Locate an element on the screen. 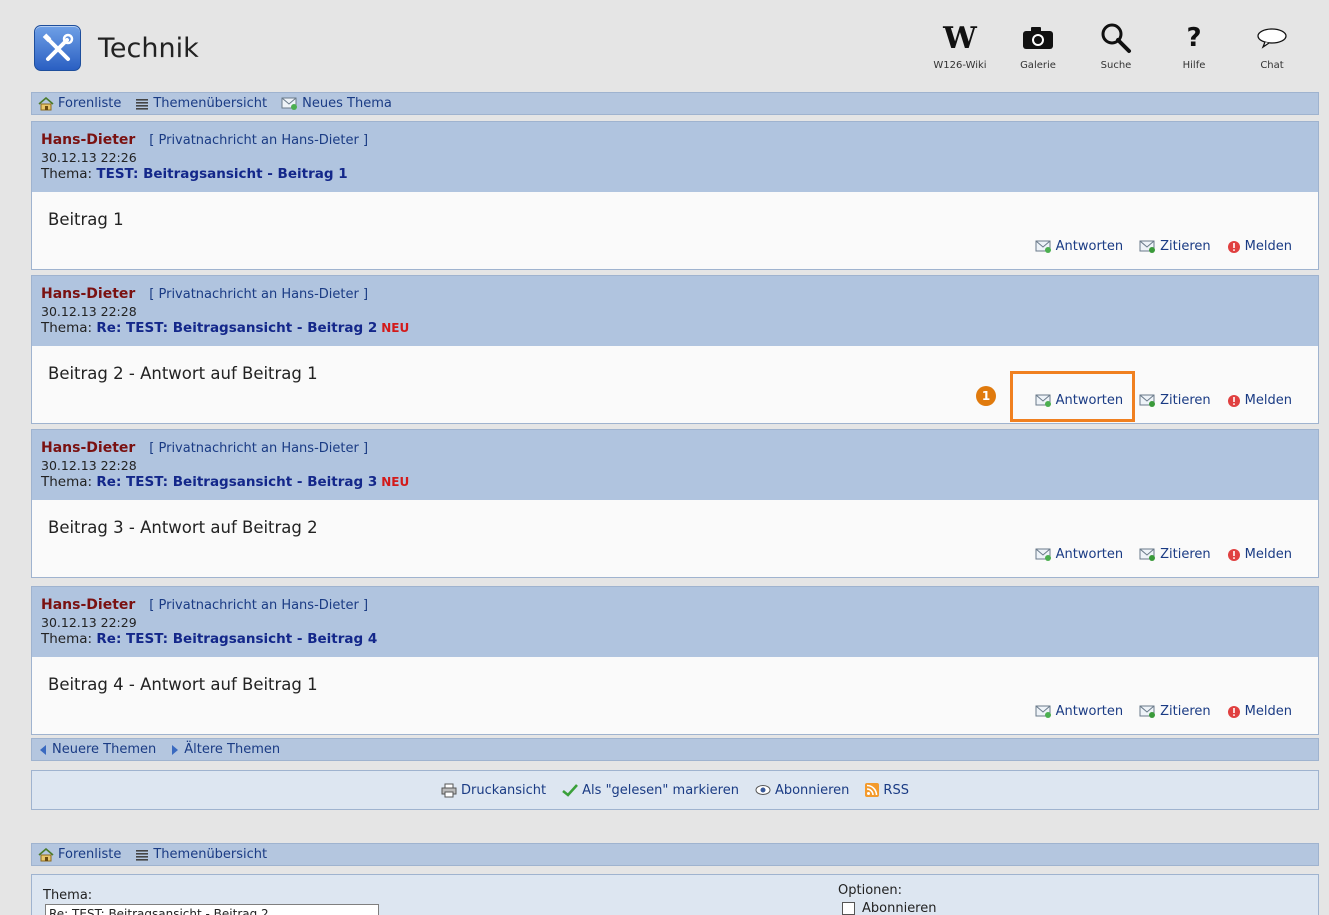 Image resolution: width=1329 pixels, height=915 pixels. topnav-help: ? Hilfe is located at coordinates (1194, 45).